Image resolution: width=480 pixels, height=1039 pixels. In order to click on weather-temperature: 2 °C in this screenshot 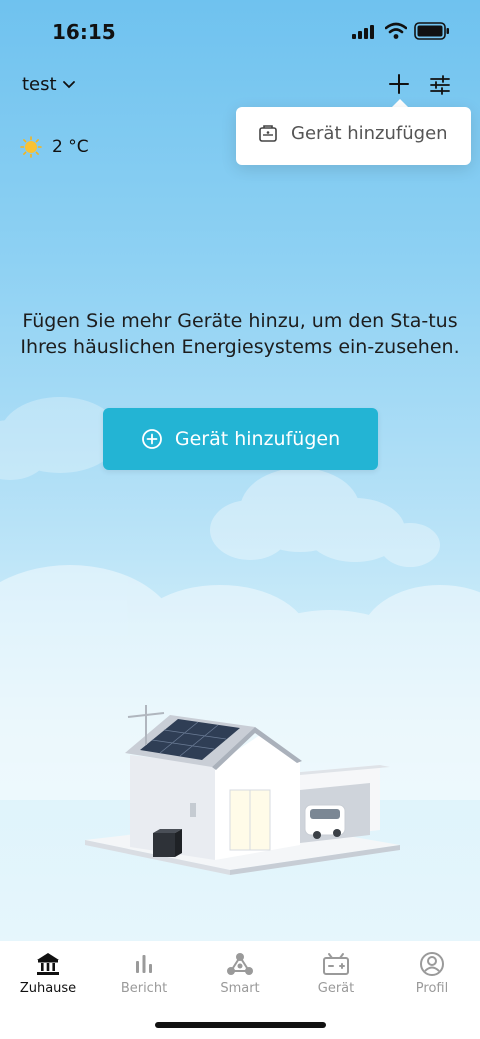, I will do `click(70, 147)`.